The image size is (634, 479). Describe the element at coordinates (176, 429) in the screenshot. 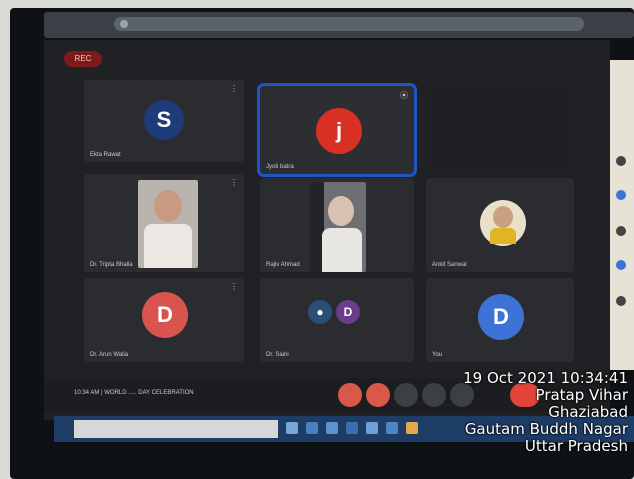

I see `taskbar-search` at that location.